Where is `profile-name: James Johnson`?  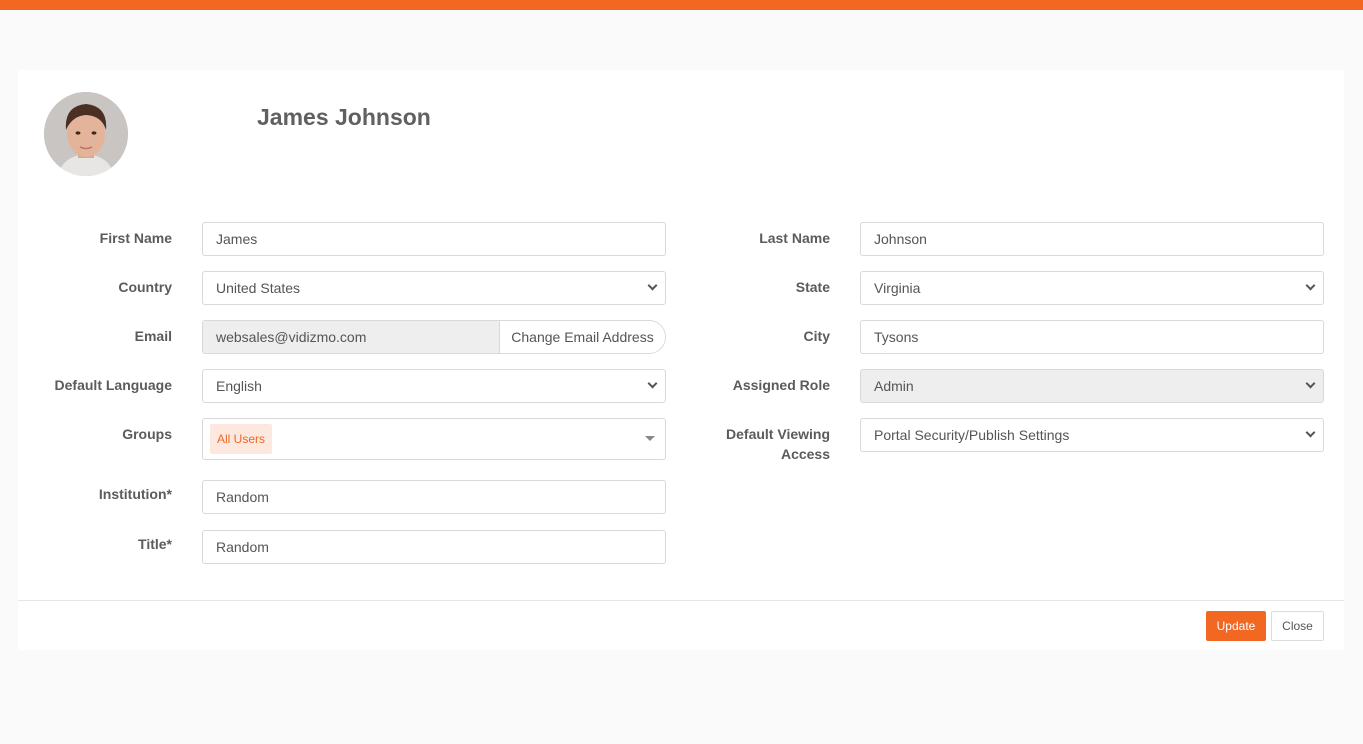
profile-name: James Johnson is located at coordinates (344, 117).